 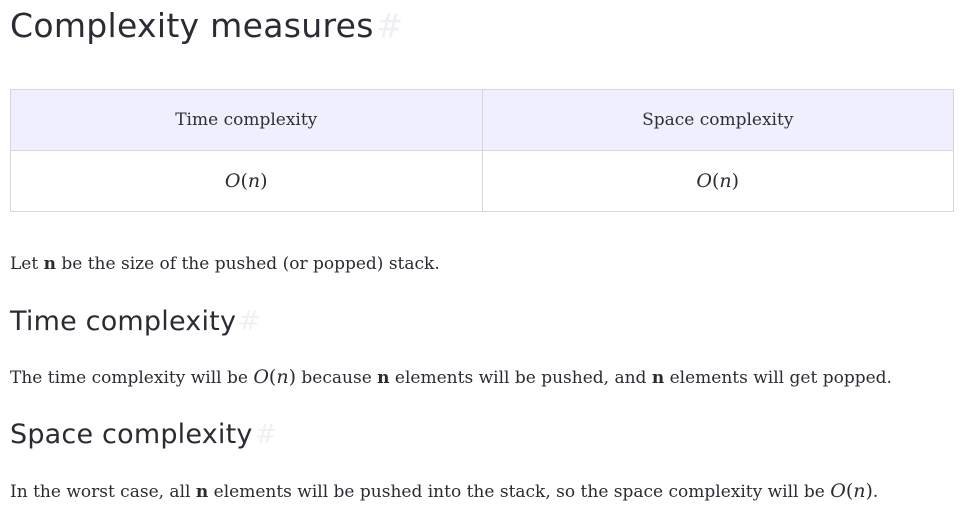 What do you see at coordinates (482, 435) in the screenshot?
I see `section-heading-space: Space complexity#` at bounding box center [482, 435].